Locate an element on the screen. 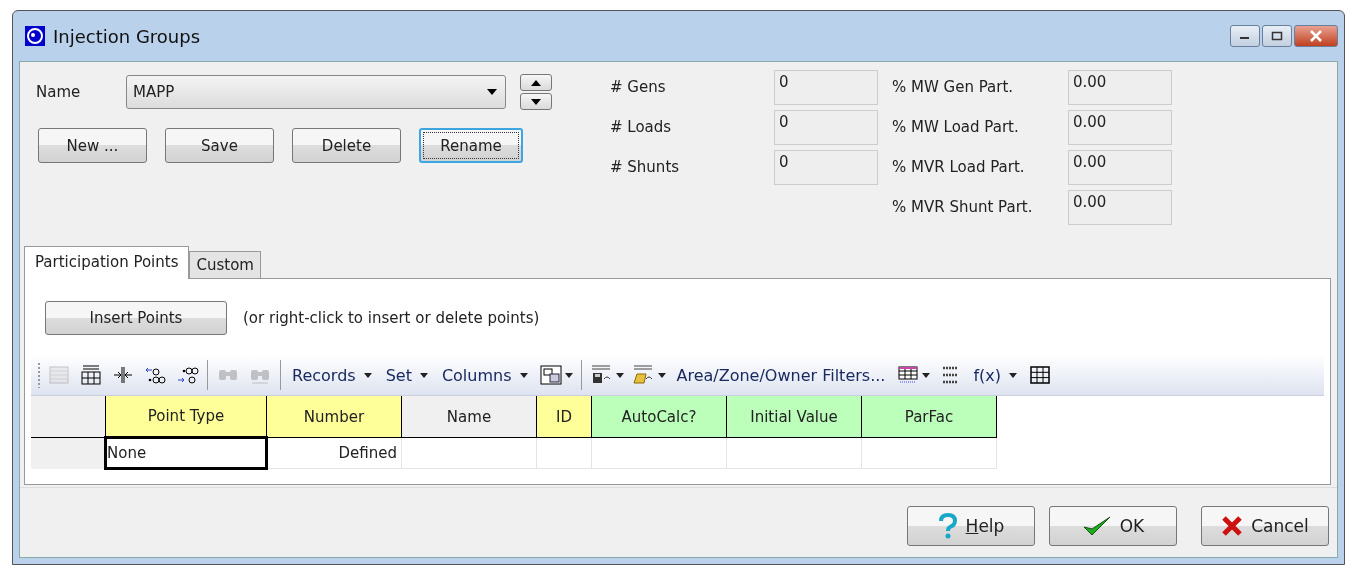 Image resolution: width=1352 pixels, height=571 pixels. group-button: Delete is located at coordinates (346, 145).